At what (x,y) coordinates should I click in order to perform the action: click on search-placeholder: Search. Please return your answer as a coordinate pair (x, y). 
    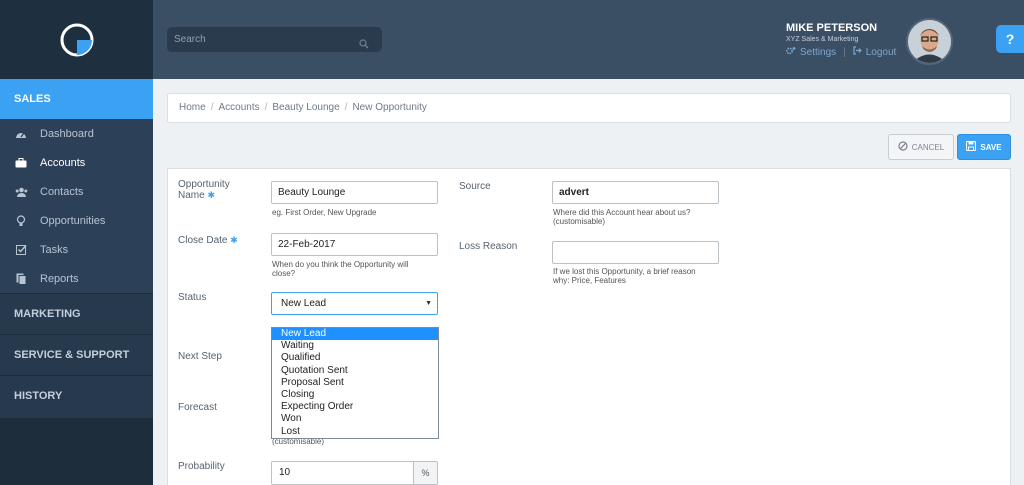
    Looking at the image, I should click on (190, 39).